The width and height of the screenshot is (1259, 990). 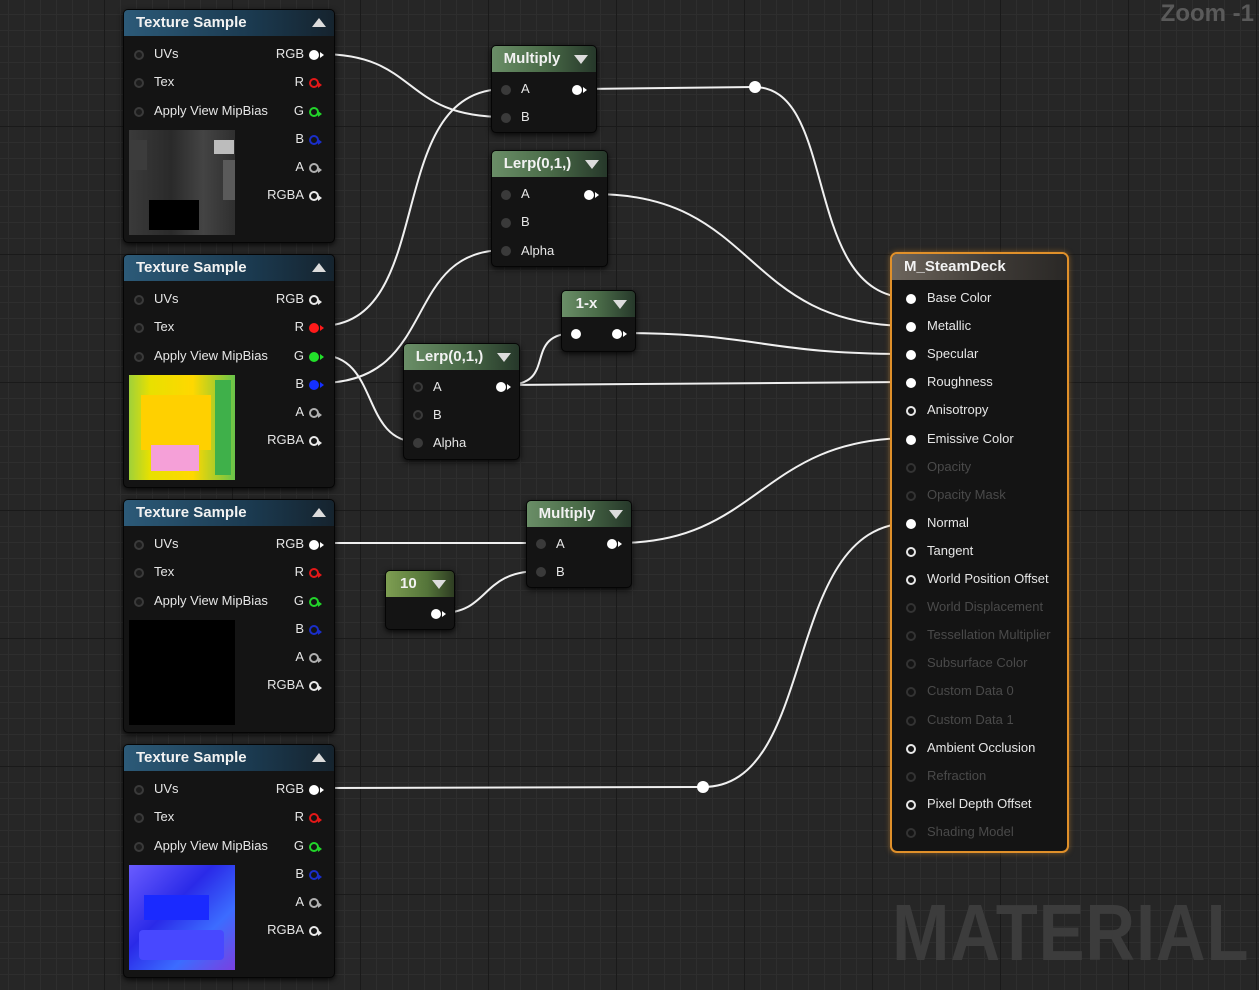 What do you see at coordinates (979, 267) in the screenshot?
I see `node-header: M_SteamDeck` at bounding box center [979, 267].